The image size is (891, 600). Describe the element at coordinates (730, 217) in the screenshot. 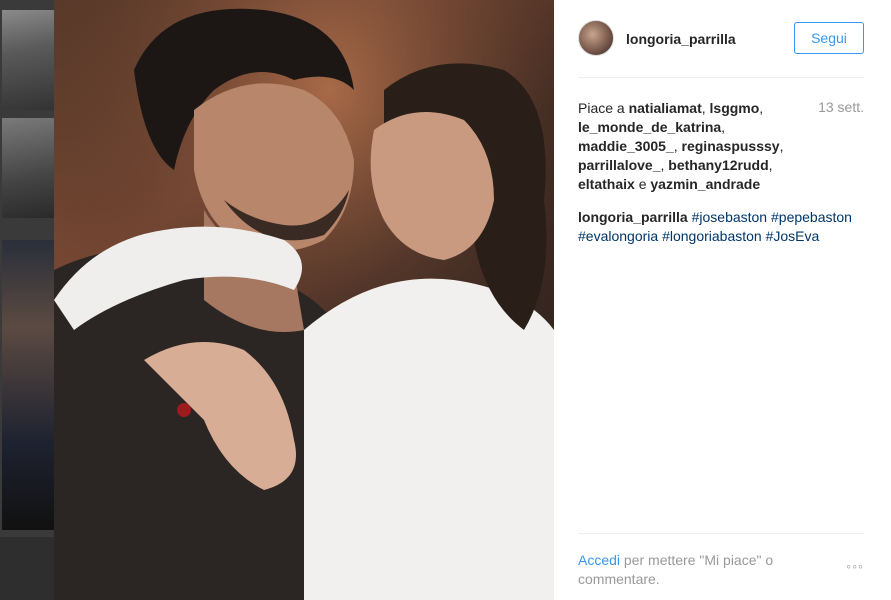

I see `hashtag-link: #josebaston` at that location.